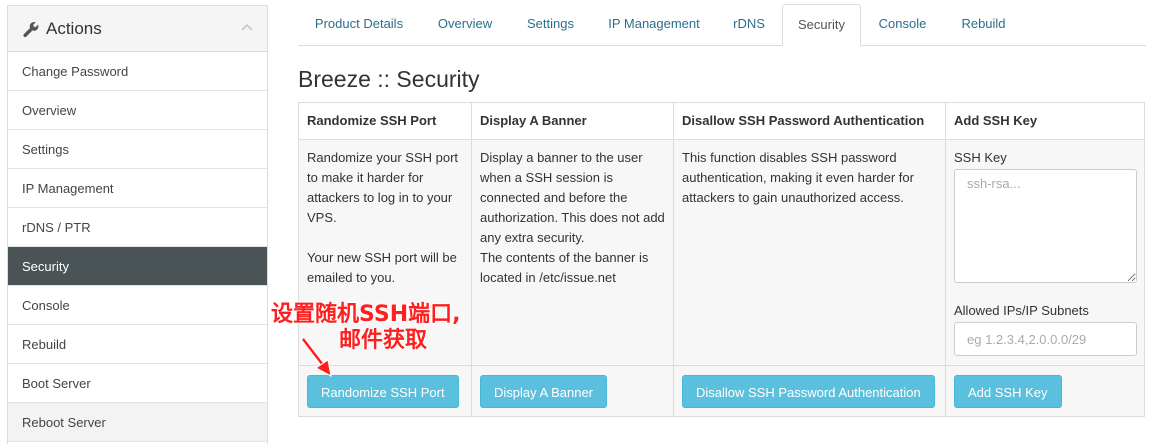 The image size is (1157, 444). I want to click on sidebar-item-label: IP Management, so click(68, 188).